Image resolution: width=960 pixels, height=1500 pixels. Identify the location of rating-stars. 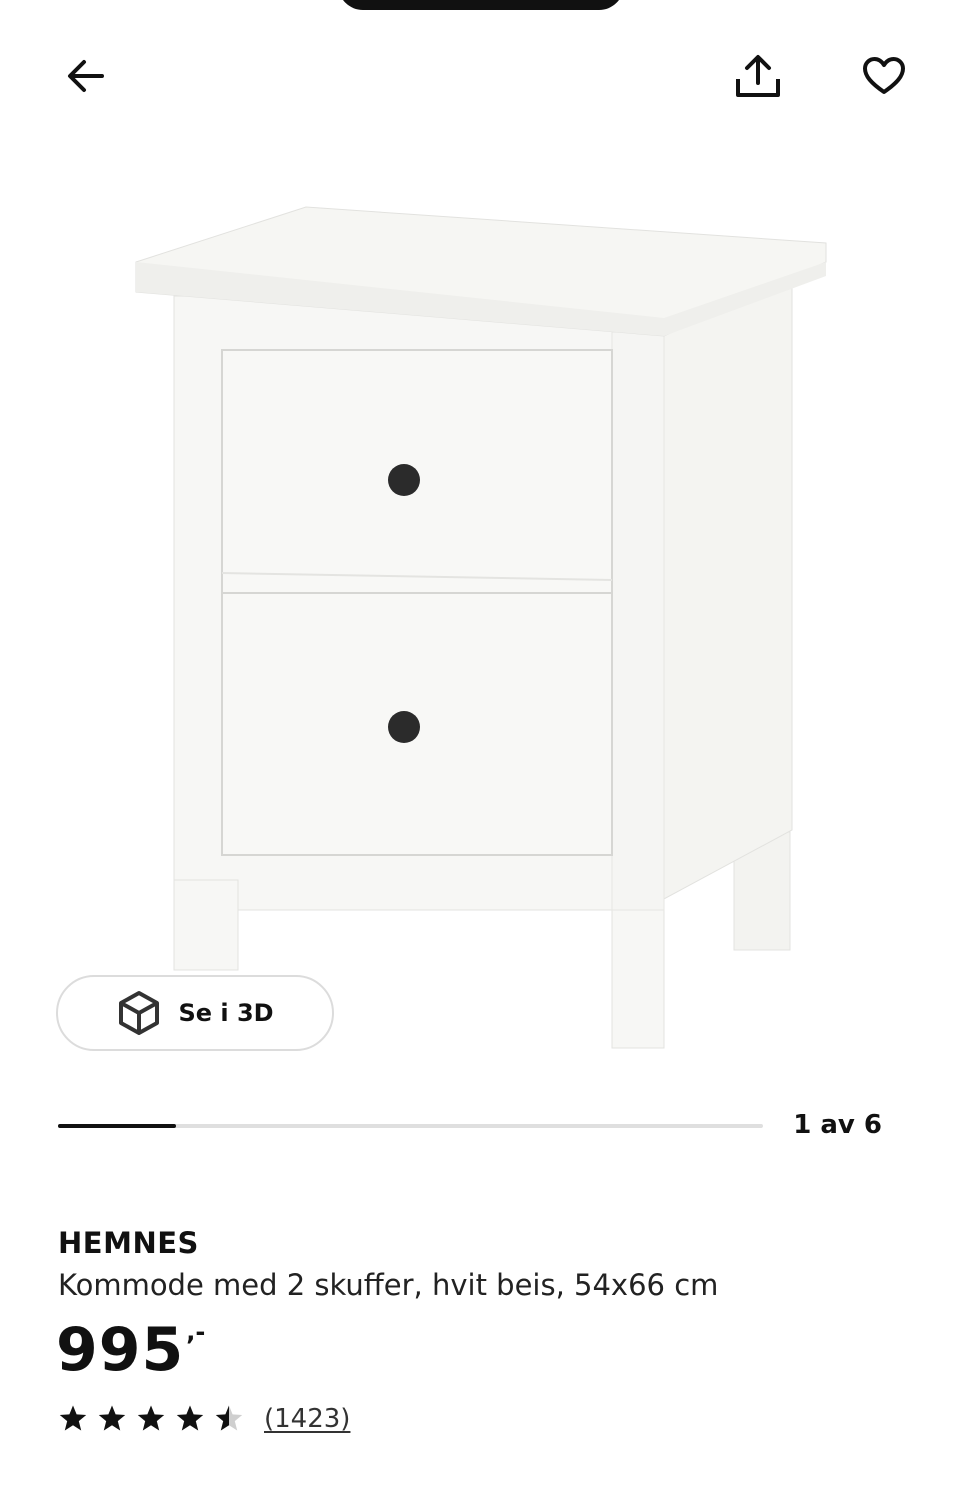
(151, 1419).